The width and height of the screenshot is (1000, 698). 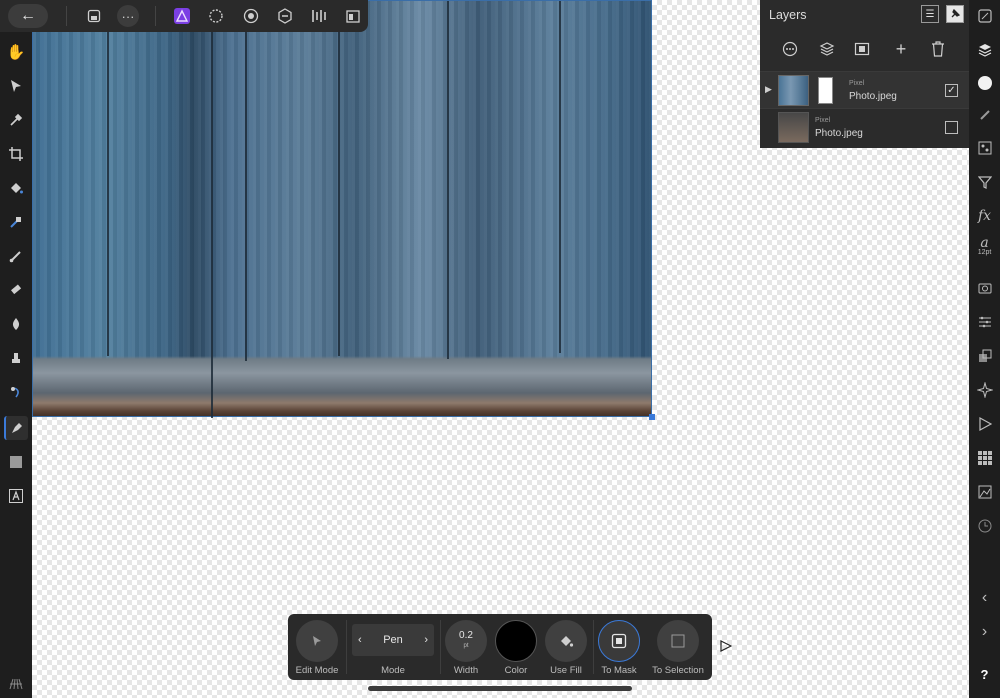 What do you see at coordinates (16, 358) in the screenshot?
I see `clone-tool-icon` at bounding box center [16, 358].